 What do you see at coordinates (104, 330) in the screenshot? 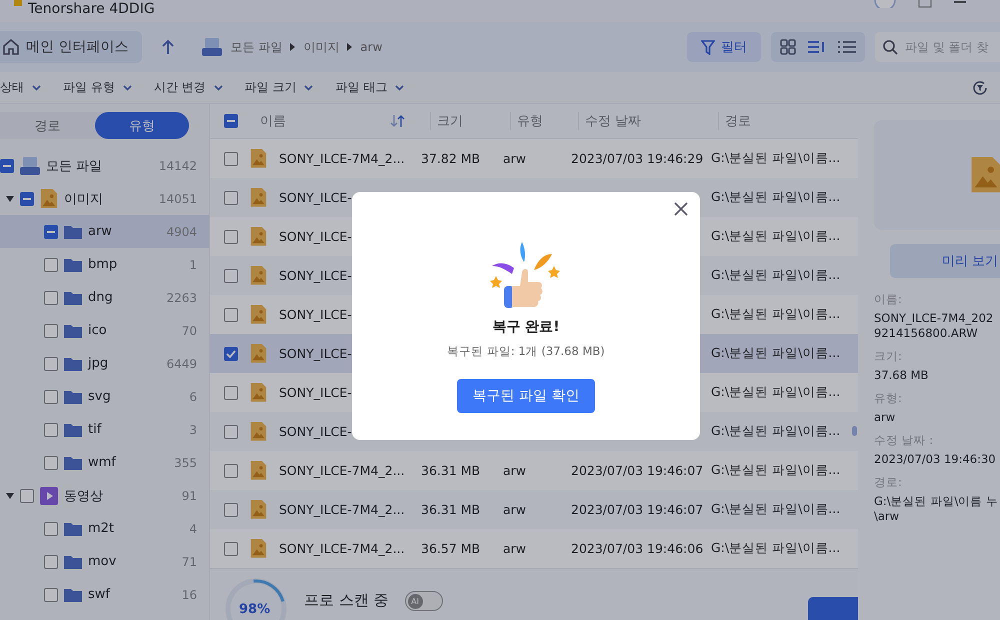
I see `tree-item: ico 70` at bounding box center [104, 330].